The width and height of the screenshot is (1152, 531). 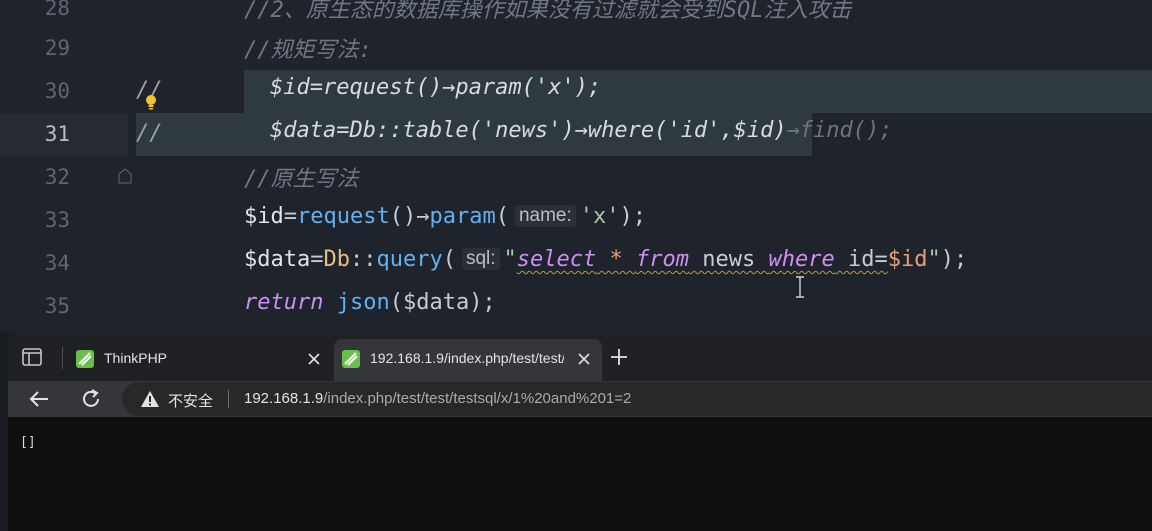 I want to click on sql-operator: *, so click(x=616, y=259).